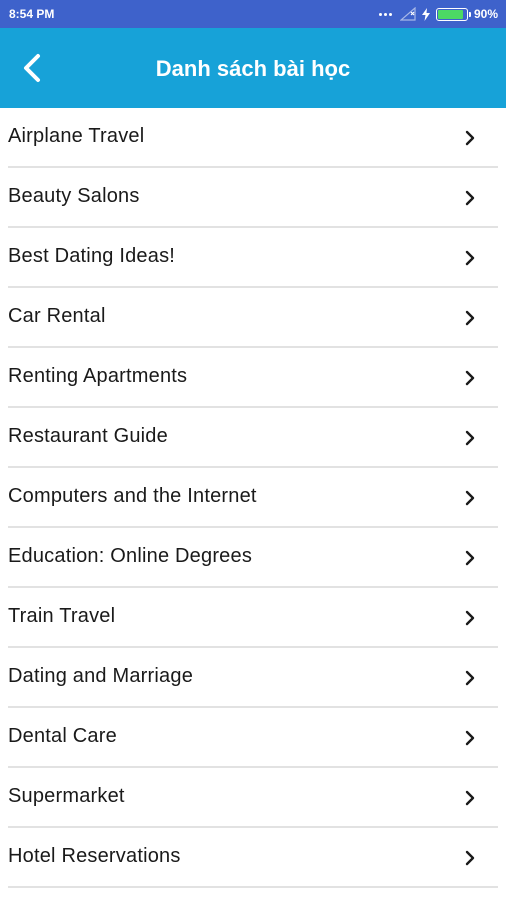 This screenshot has width=506, height=900. What do you see at coordinates (62, 616) in the screenshot?
I see `list-item-label: Train Travel` at bounding box center [62, 616].